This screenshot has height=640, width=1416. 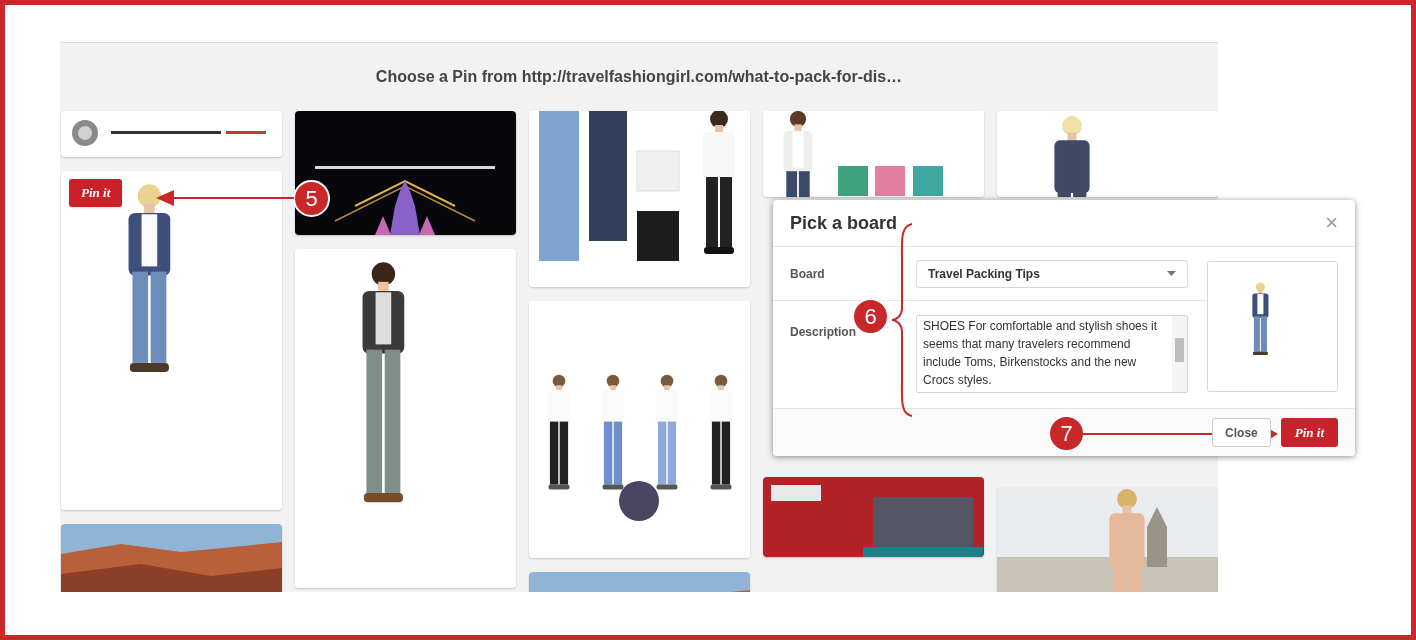 What do you see at coordinates (1241, 432) in the screenshot?
I see `close-button: Close` at bounding box center [1241, 432].